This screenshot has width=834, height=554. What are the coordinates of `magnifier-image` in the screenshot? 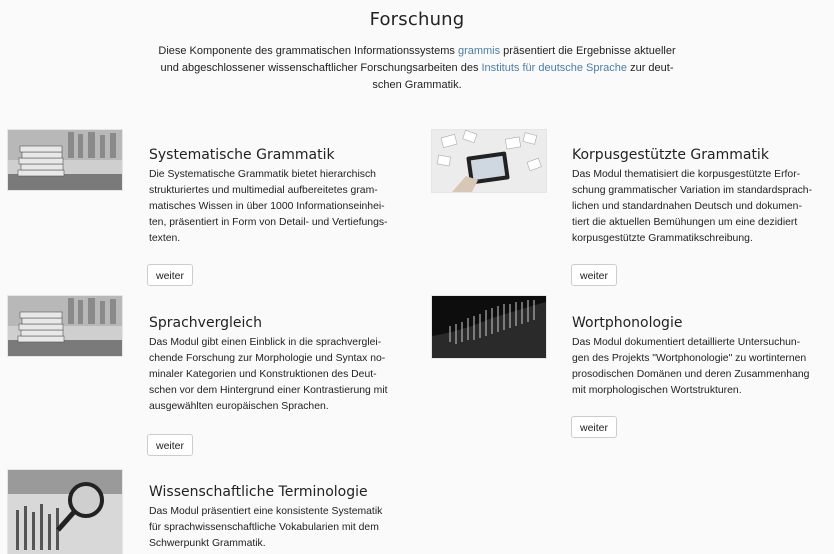 It's located at (65, 512).